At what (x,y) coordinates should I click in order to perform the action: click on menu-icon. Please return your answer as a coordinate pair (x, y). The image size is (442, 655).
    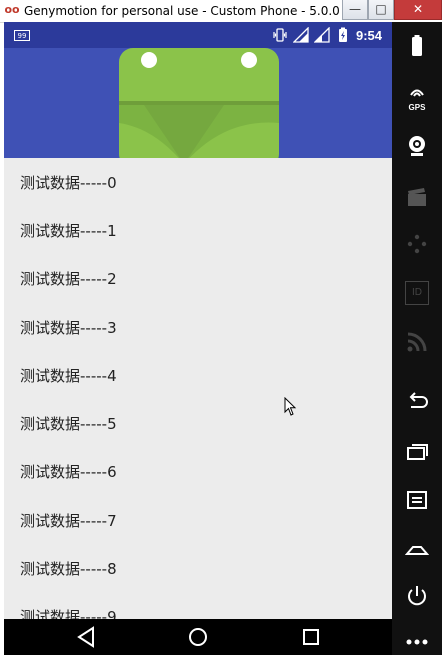
    Looking at the image, I should click on (417, 500).